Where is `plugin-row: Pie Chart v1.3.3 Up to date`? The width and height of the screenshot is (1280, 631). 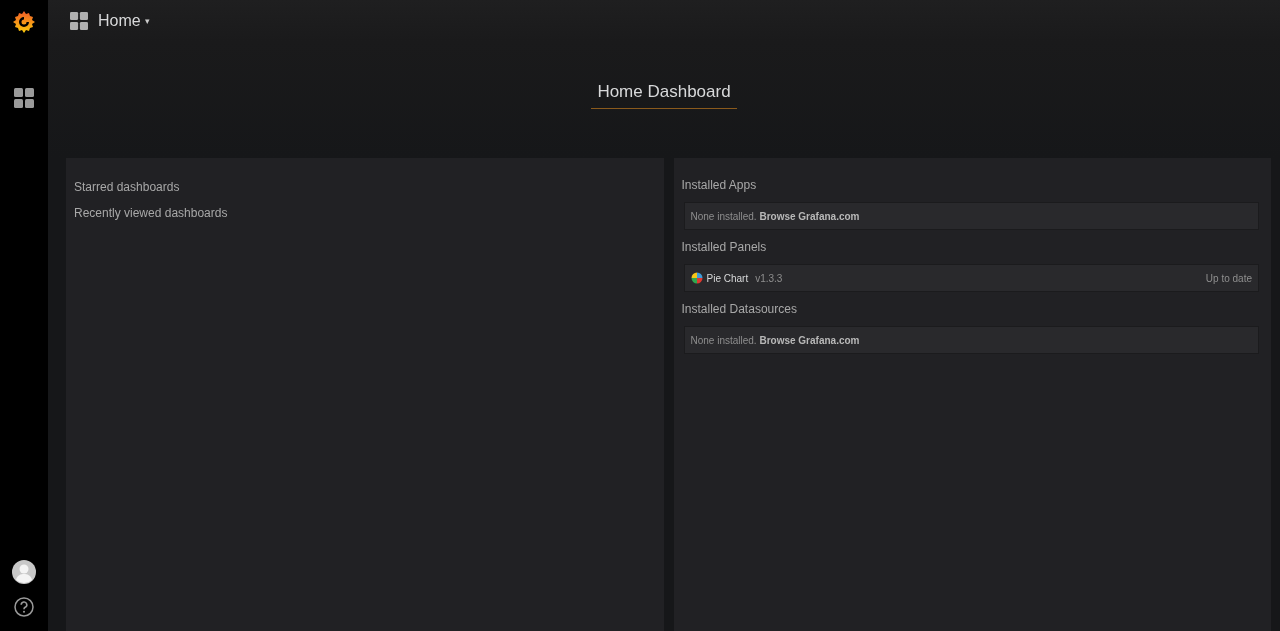 plugin-row: Pie Chart v1.3.3 Up to date is located at coordinates (971, 278).